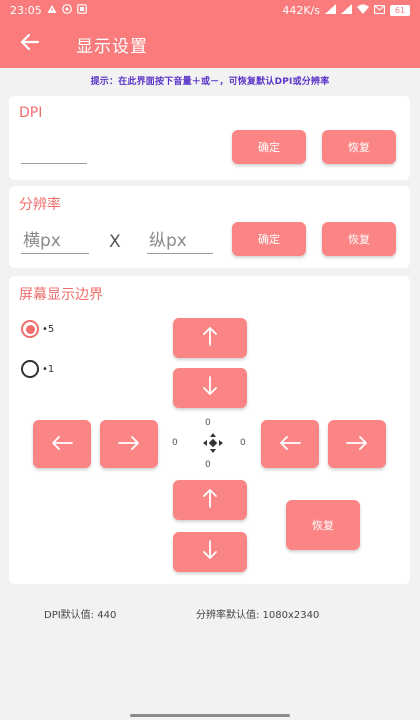  What do you see at coordinates (81, 10) in the screenshot?
I see `app-icon` at bounding box center [81, 10].